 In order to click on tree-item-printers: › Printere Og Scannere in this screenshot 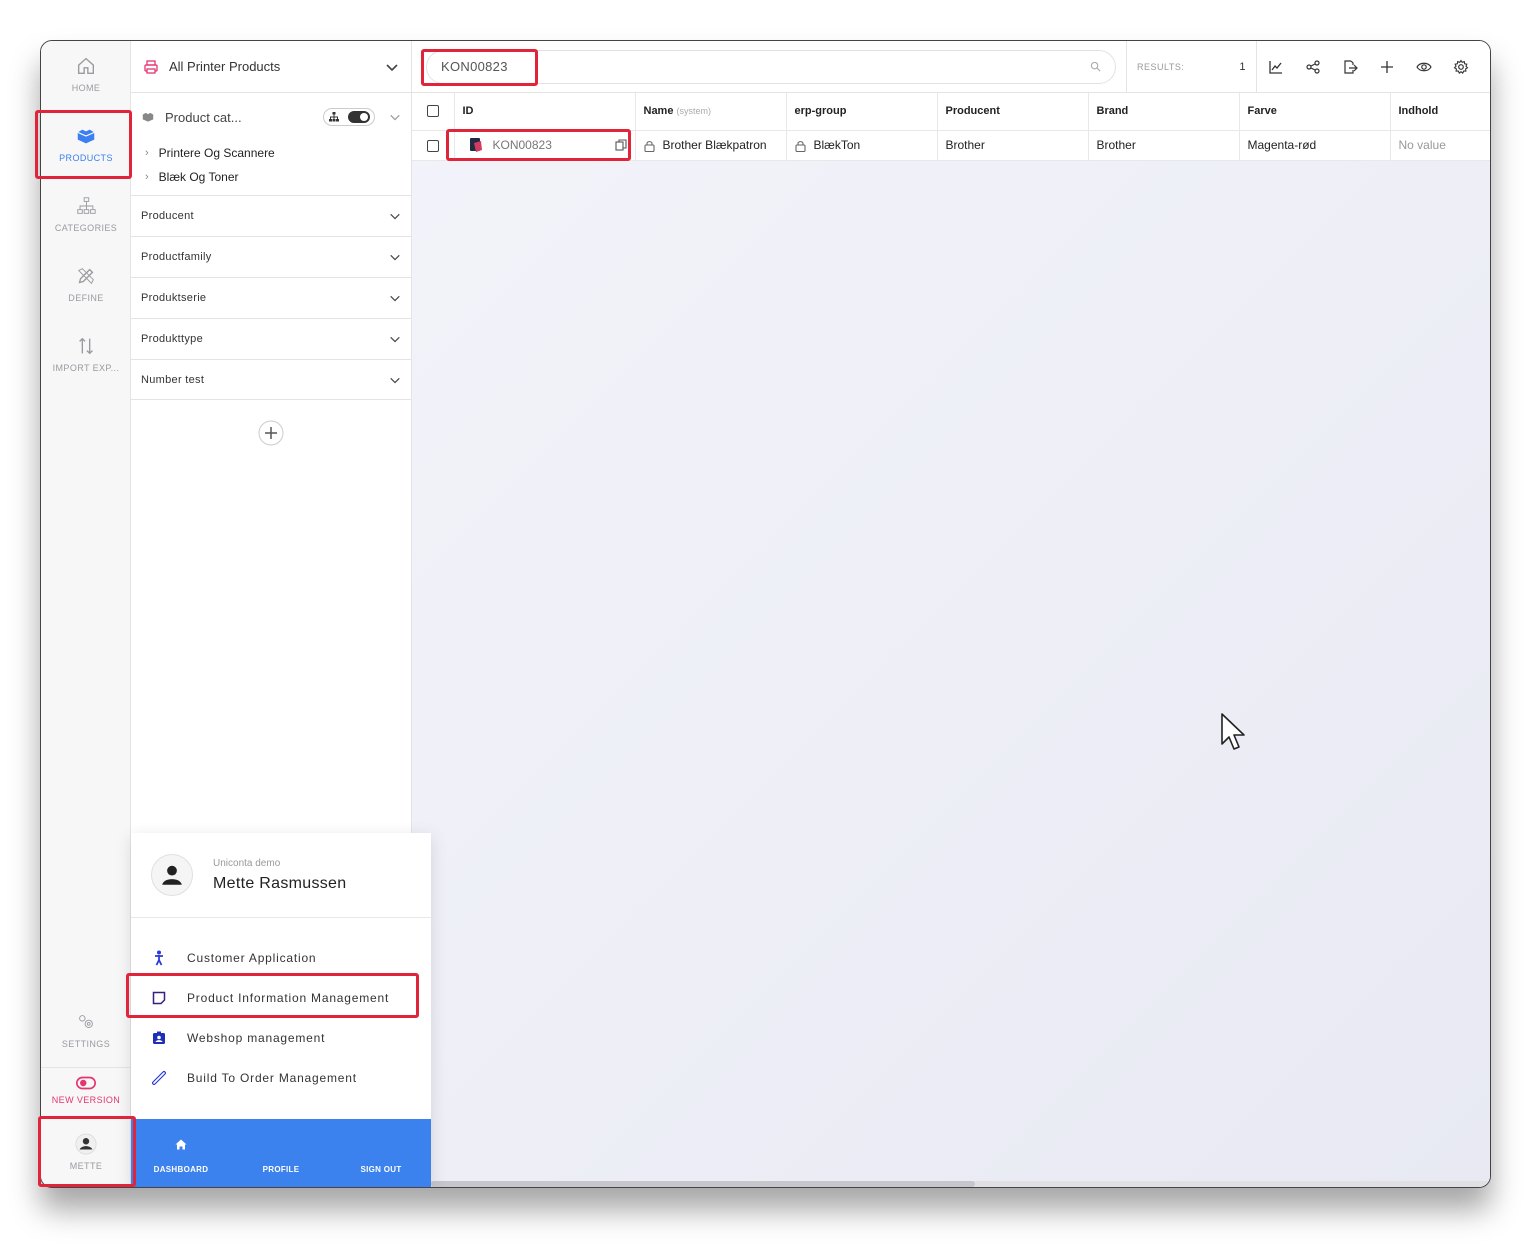, I will do `click(271, 153)`.